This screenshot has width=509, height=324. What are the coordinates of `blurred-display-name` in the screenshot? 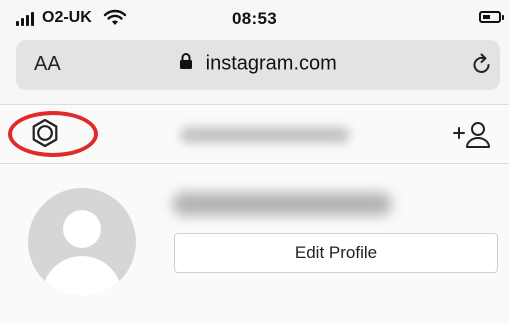 It's located at (282, 204).